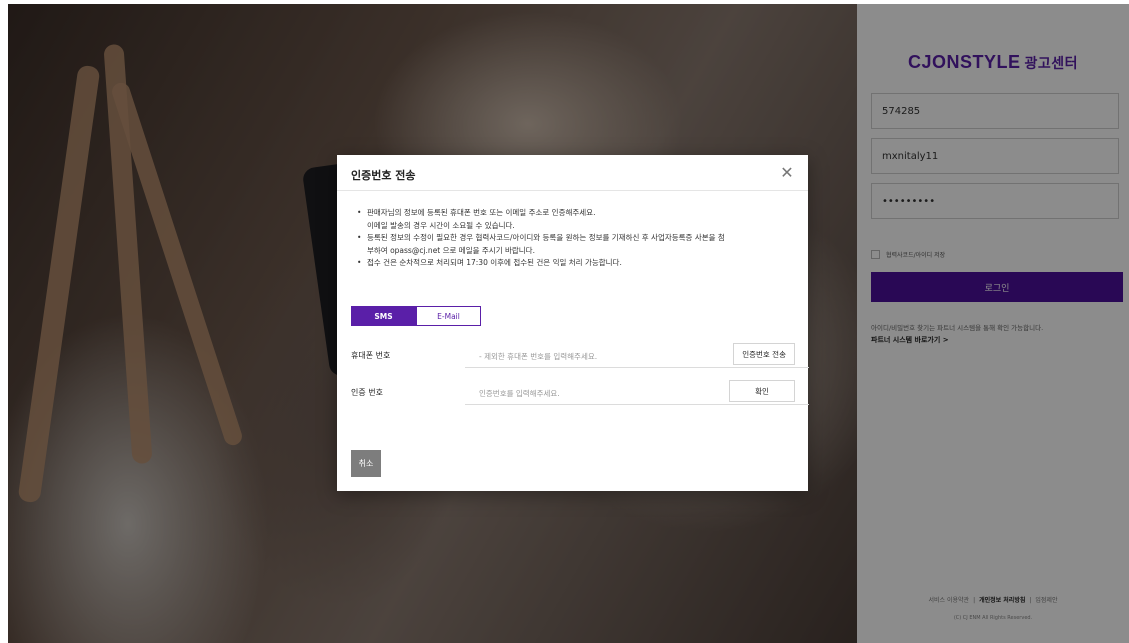 This screenshot has height=643, width=1129. Describe the element at coordinates (580, 392) in the screenshot. I see `code-row: 인증 번호 인증번호를 입력해주세요. 확인` at that location.